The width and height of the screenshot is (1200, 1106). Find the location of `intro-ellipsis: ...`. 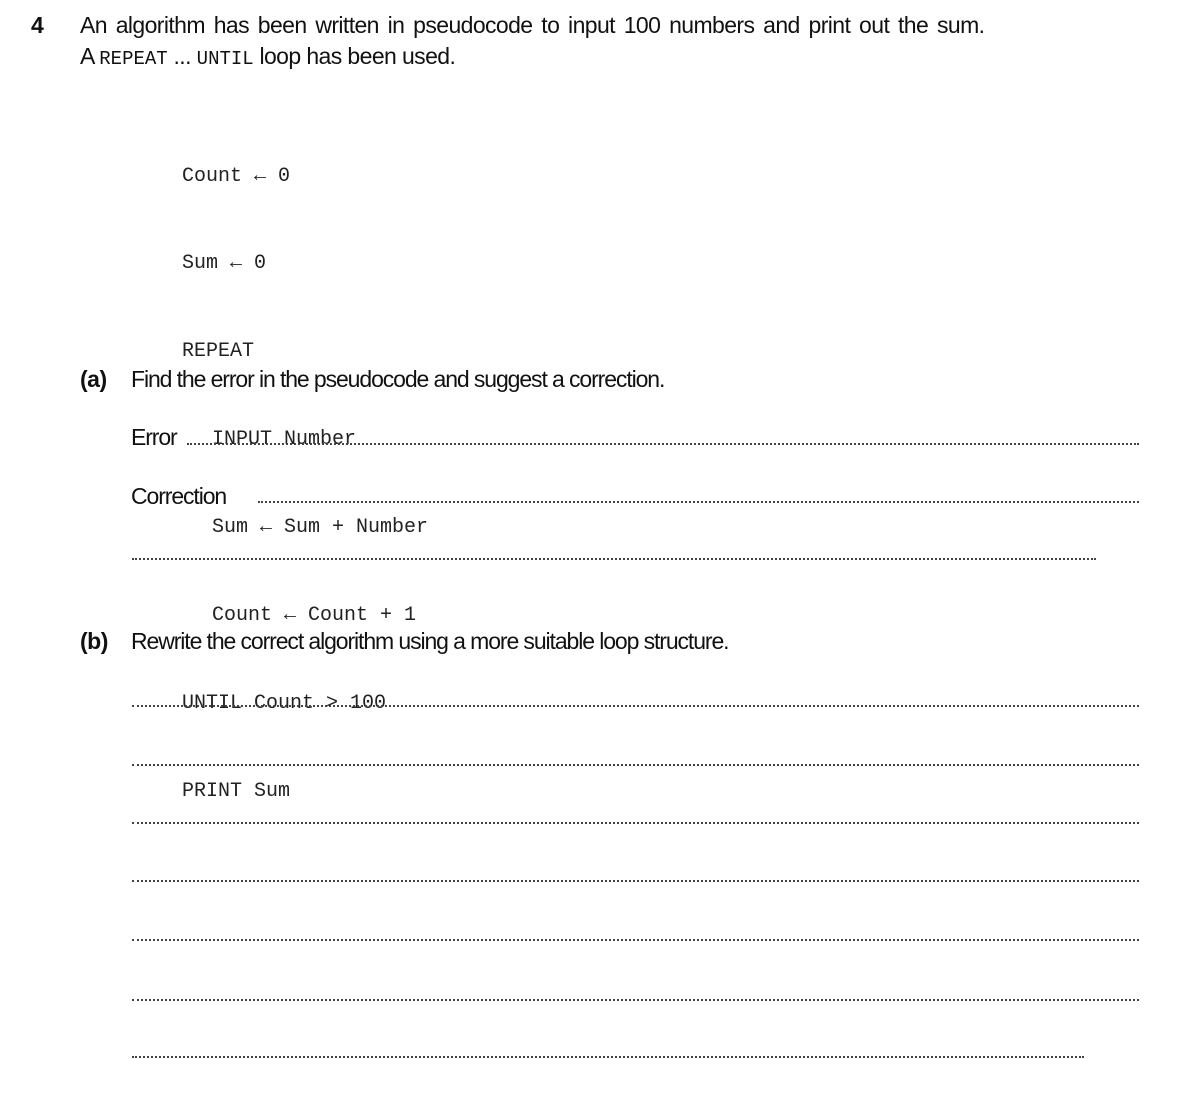

intro-ellipsis: ... is located at coordinates (182, 56).